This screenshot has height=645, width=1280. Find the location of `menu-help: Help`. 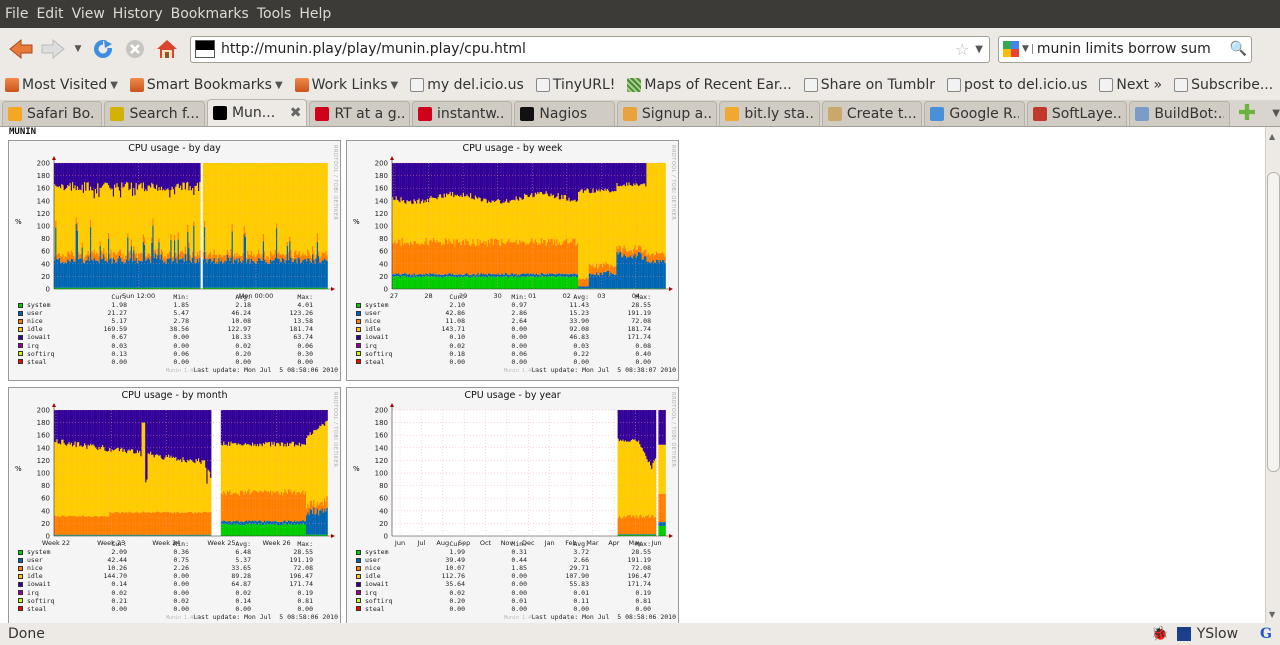

menu-help: Help is located at coordinates (318, 14).